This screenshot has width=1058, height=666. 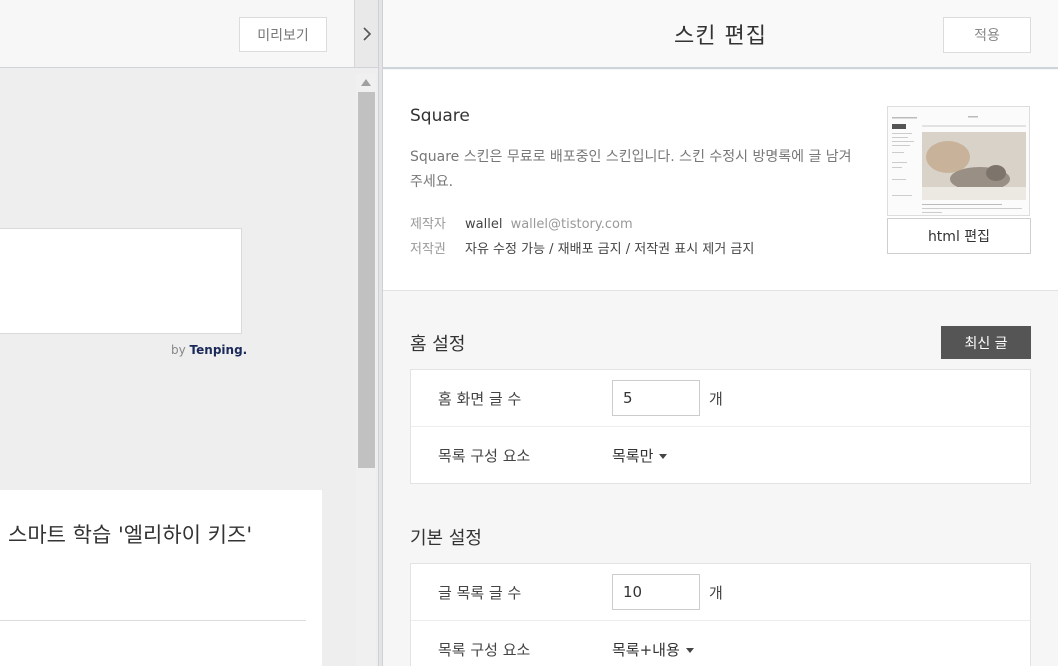 I want to click on author-email: wallel@tistory.com, so click(x=571, y=224).